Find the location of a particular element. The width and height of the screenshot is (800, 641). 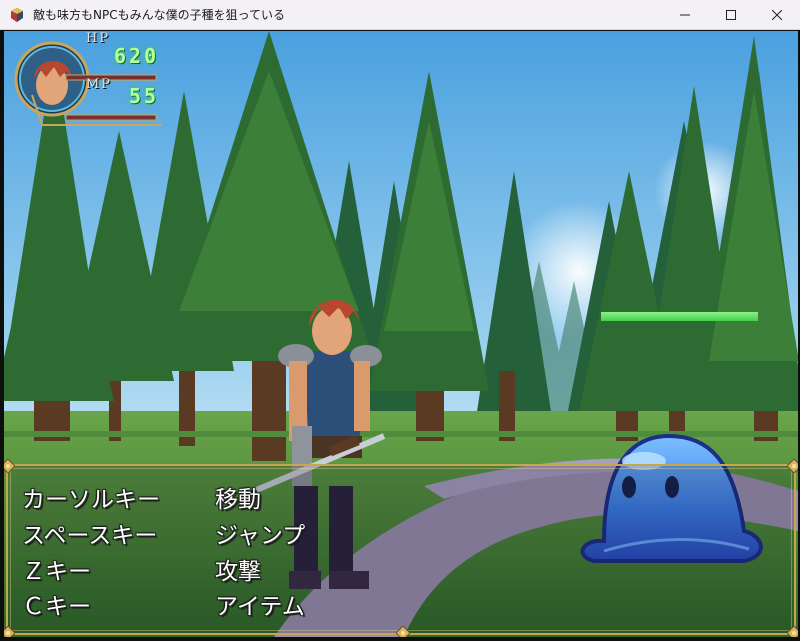

mp-label: MP is located at coordinates (99, 84).